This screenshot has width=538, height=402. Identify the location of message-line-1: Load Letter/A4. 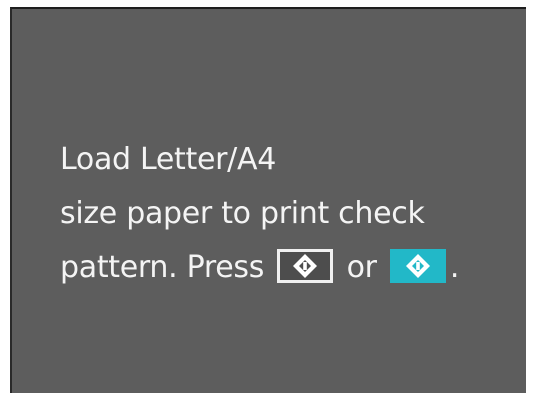
(168, 159).